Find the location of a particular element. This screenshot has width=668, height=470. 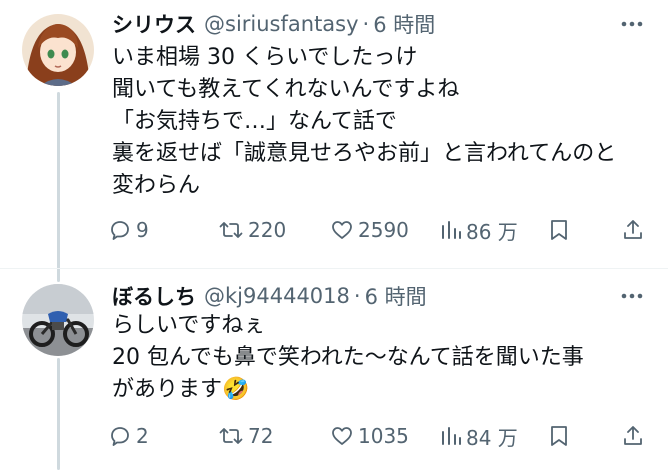

tweet-text-line: 20 包んでも鼻で笑われた〜なんて話を聞いた事 is located at coordinates (348, 357).